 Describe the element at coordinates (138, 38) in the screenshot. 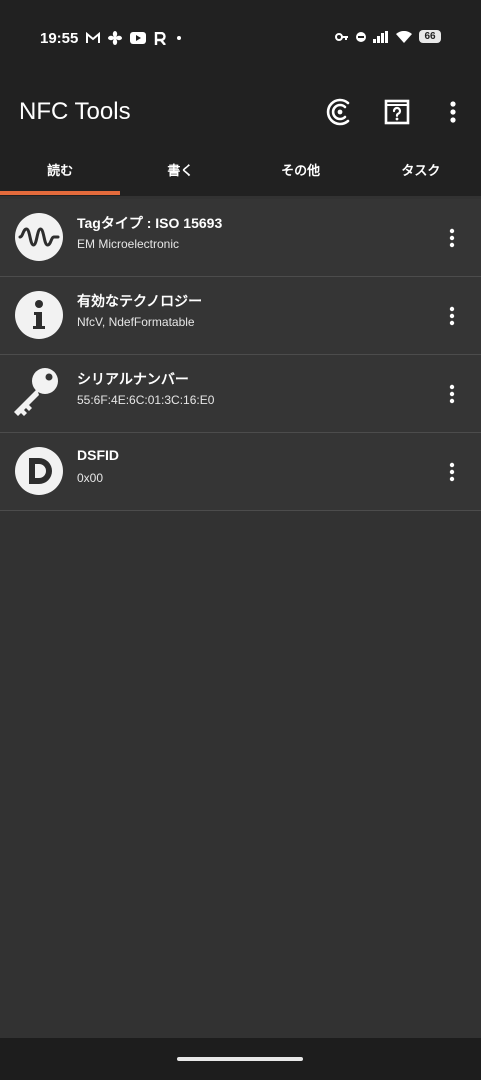

I see `youtube-icon` at that location.